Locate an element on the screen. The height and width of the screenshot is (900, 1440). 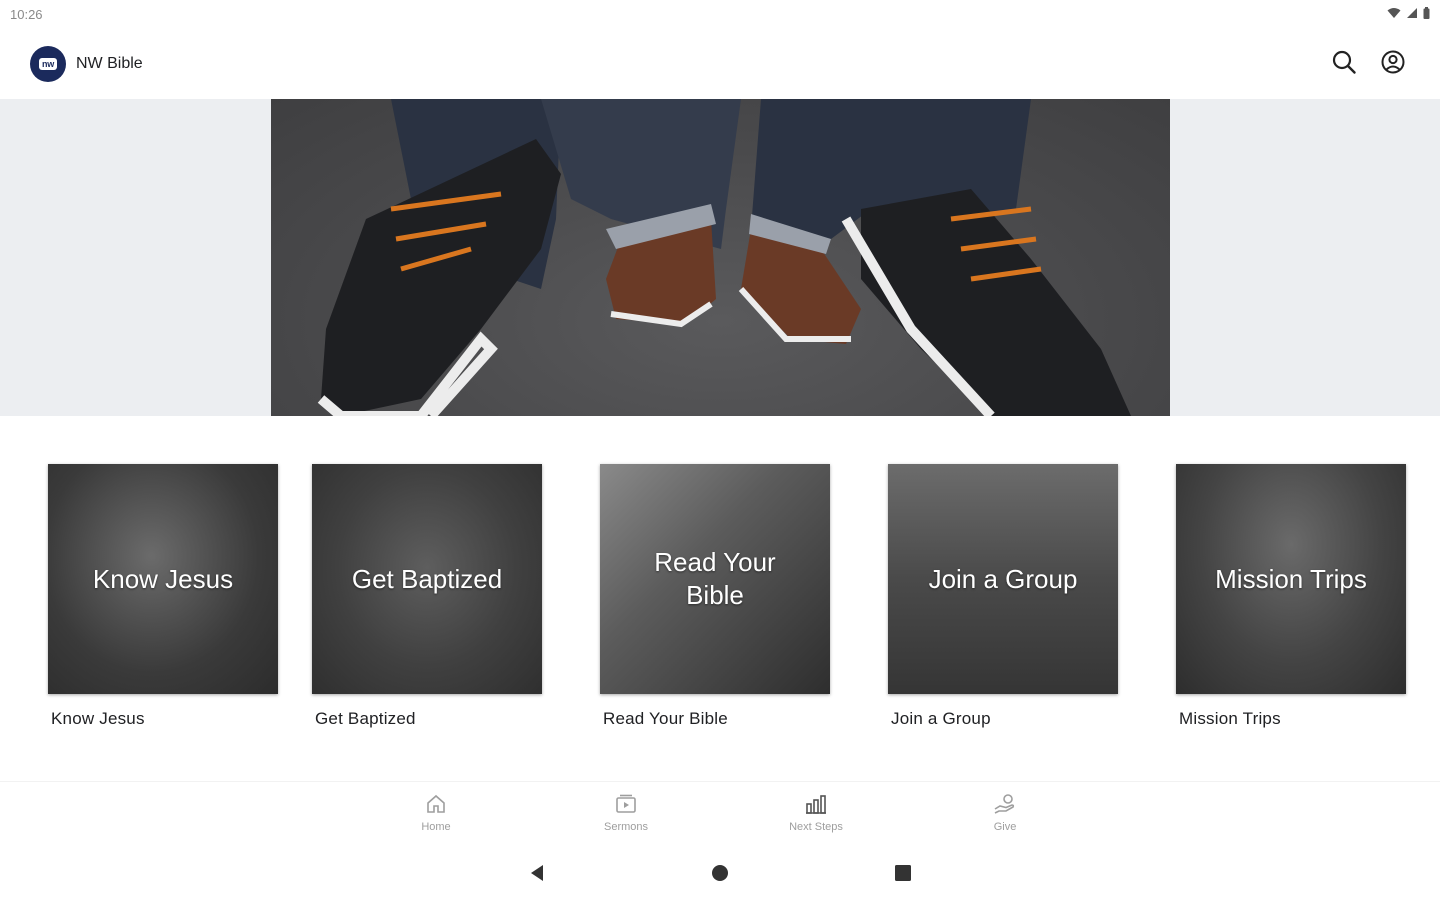
card-thumbnail: Join a Group is located at coordinates (1003, 579).